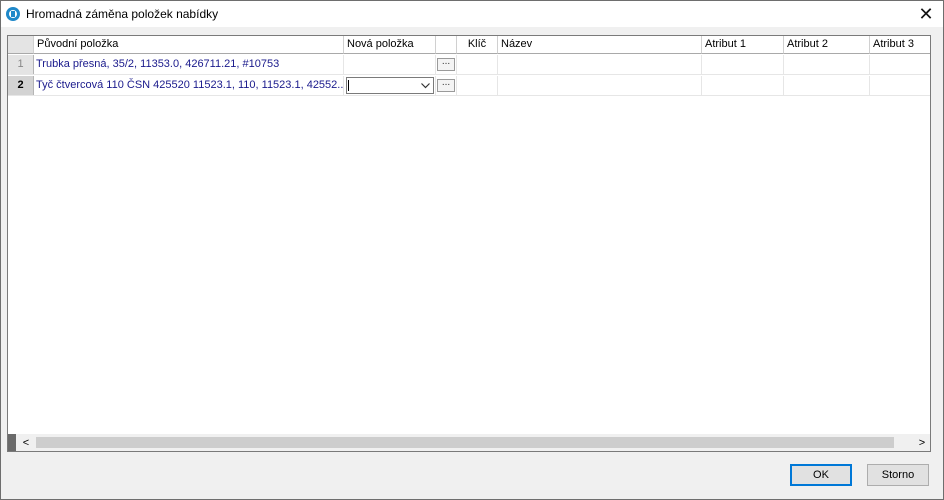 The height and width of the screenshot is (500, 944). What do you see at coordinates (21, 85) in the screenshot?
I see `row-number: 2` at bounding box center [21, 85].